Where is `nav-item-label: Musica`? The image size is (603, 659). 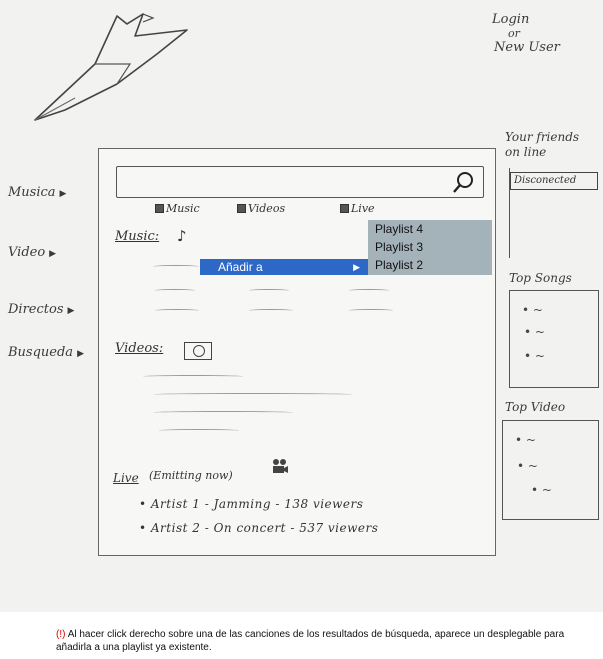 nav-item-label: Musica is located at coordinates (32, 192).